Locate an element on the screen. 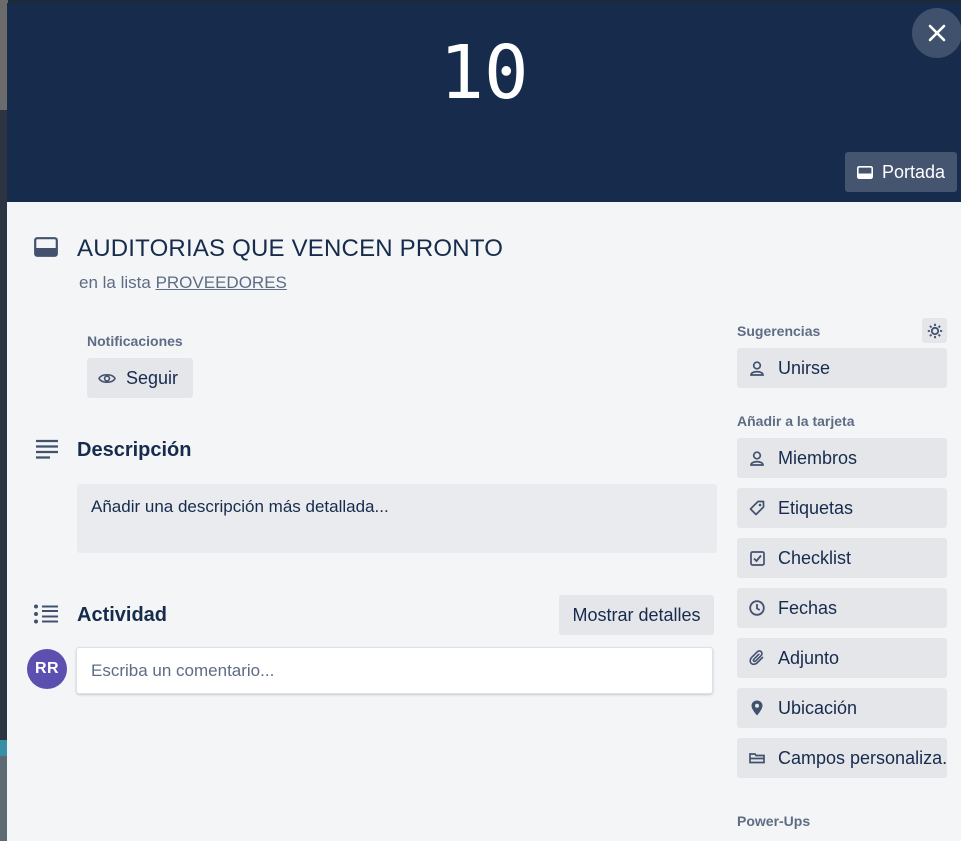  notifications-label: Notificaciones is located at coordinates (135, 341).